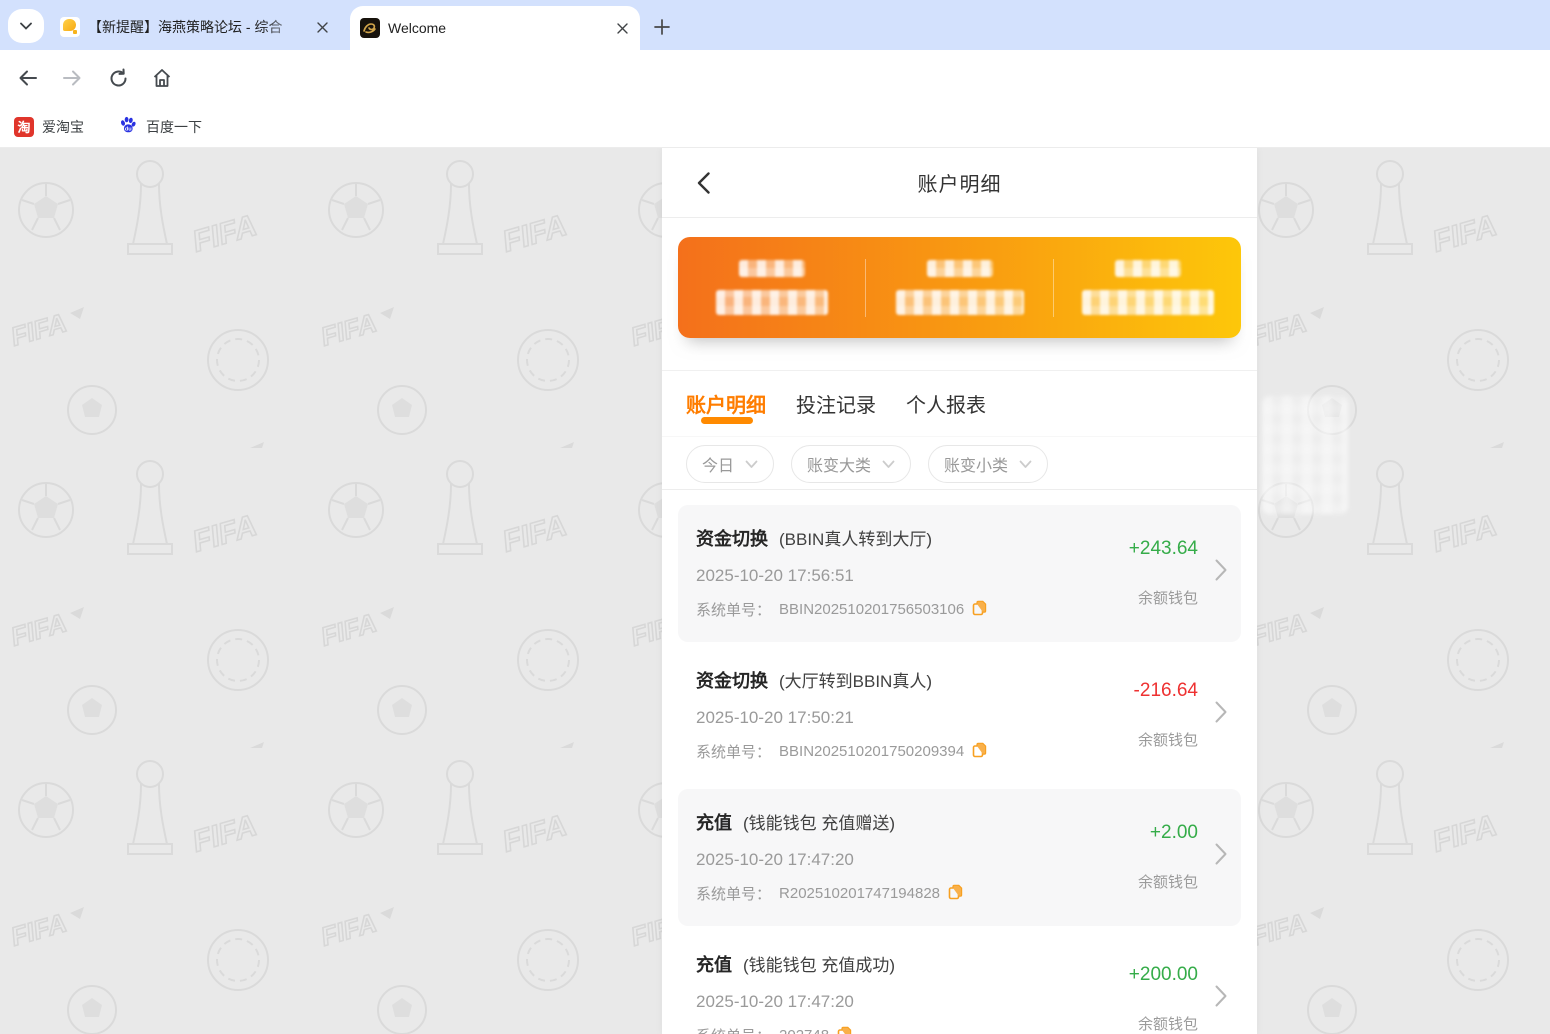 The width and height of the screenshot is (1550, 1034). I want to click on forward-button, so click(72, 78).